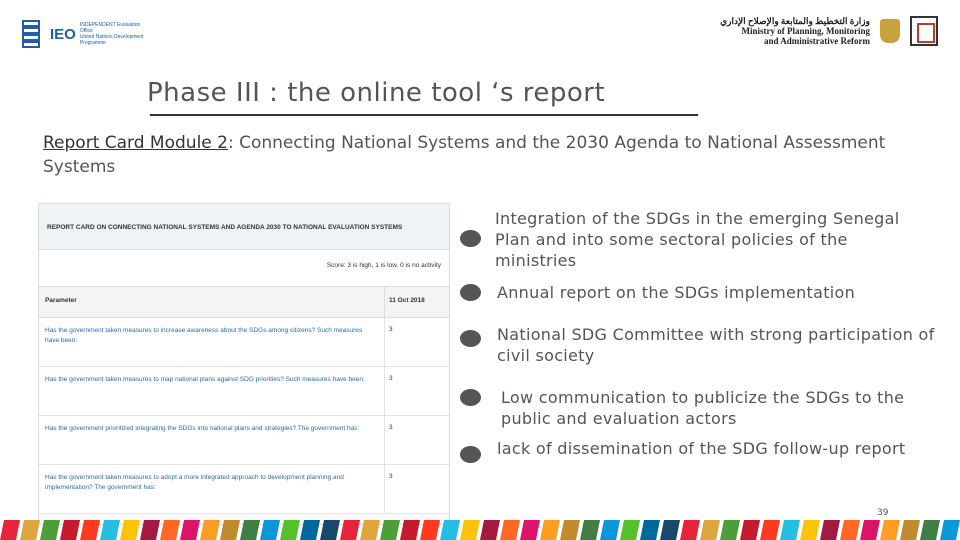 The image size is (960, 540). I want to click on ieo-subtext: INDEPENDENT Evaluation Office, so click(110, 28).